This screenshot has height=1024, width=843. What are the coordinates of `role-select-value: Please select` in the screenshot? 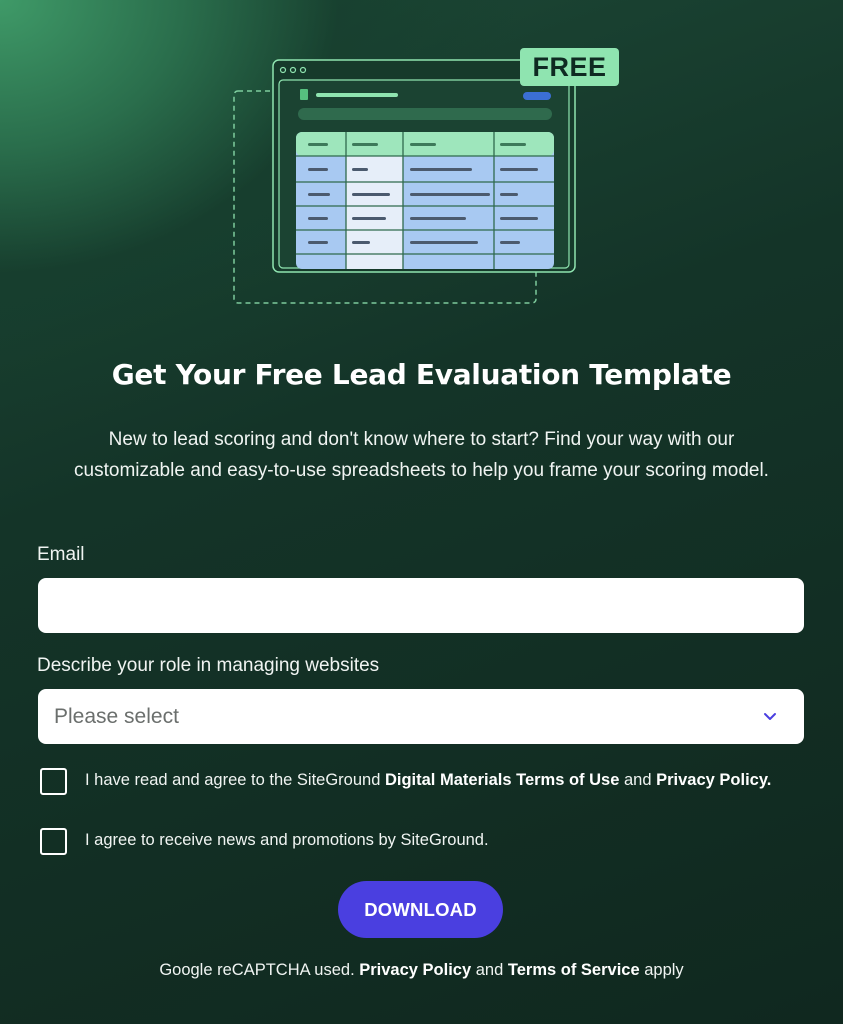 It's located at (116, 716).